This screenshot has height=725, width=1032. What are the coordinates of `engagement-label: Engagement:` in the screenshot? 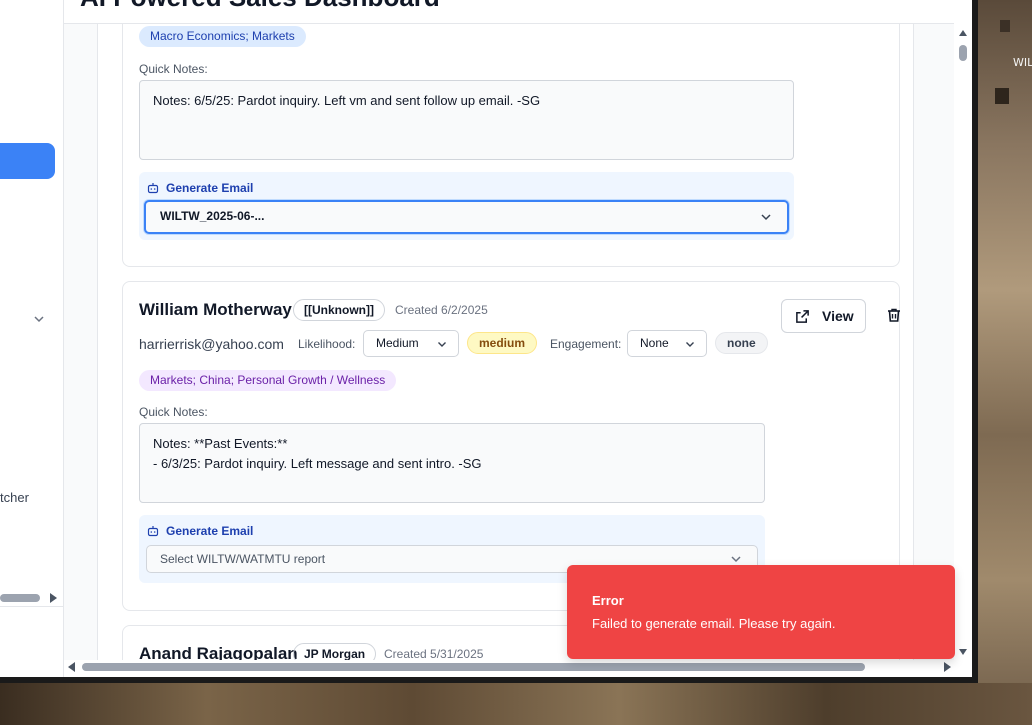 It's located at (586, 344).